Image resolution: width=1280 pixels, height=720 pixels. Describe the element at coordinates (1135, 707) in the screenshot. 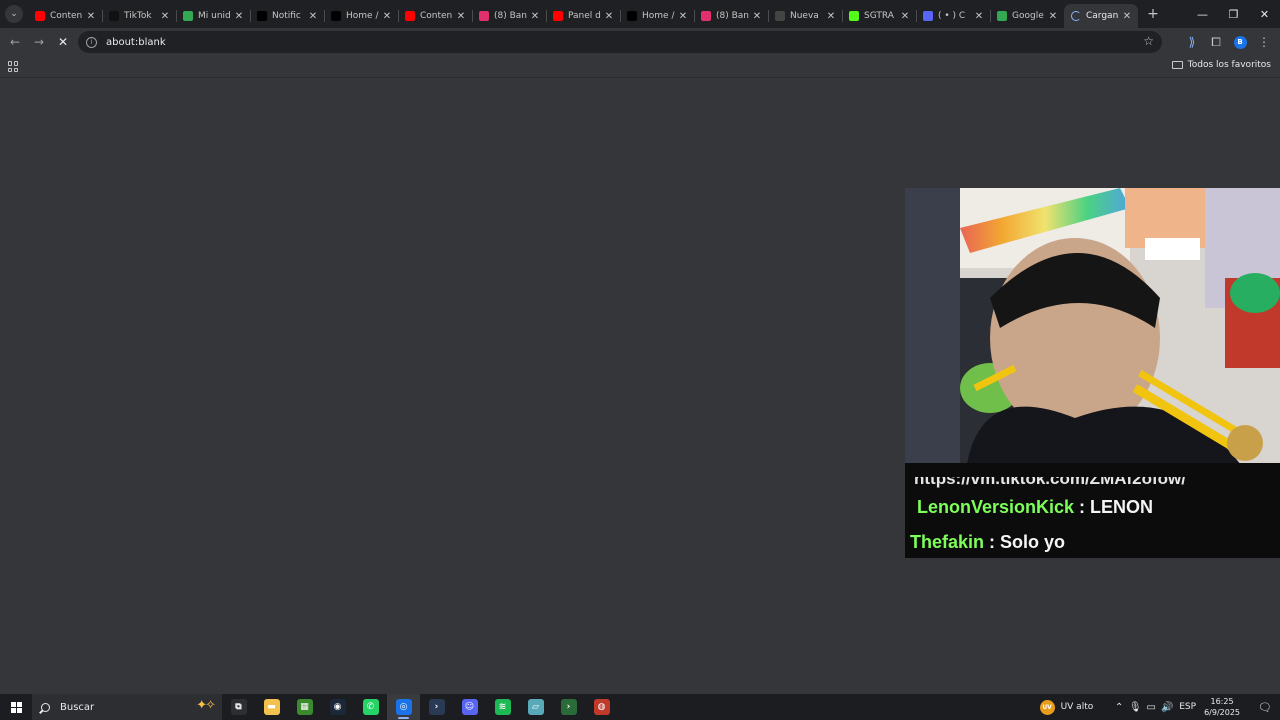

I see `microphone-icon: 🎙` at that location.